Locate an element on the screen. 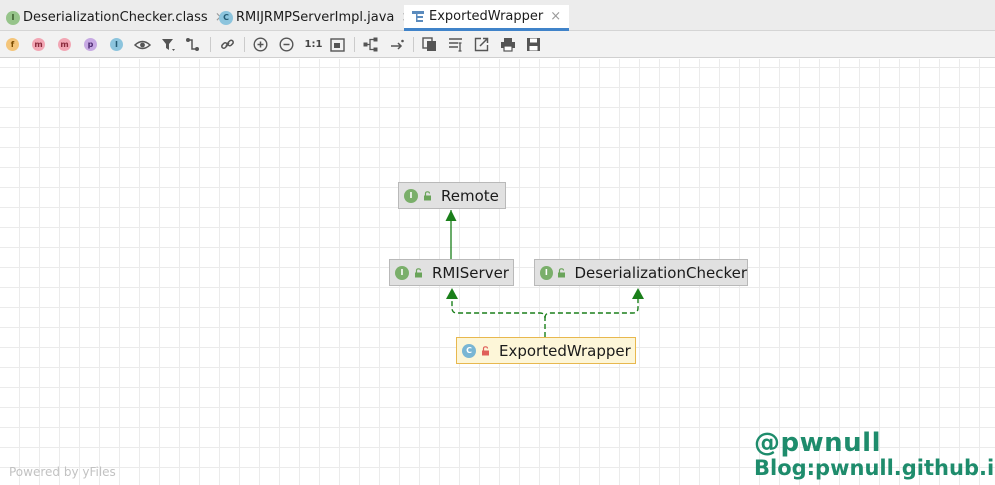 This screenshot has width=995, height=485. watermark-blog: Blog:pwnull.github.io is located at coordinates (874, 468).